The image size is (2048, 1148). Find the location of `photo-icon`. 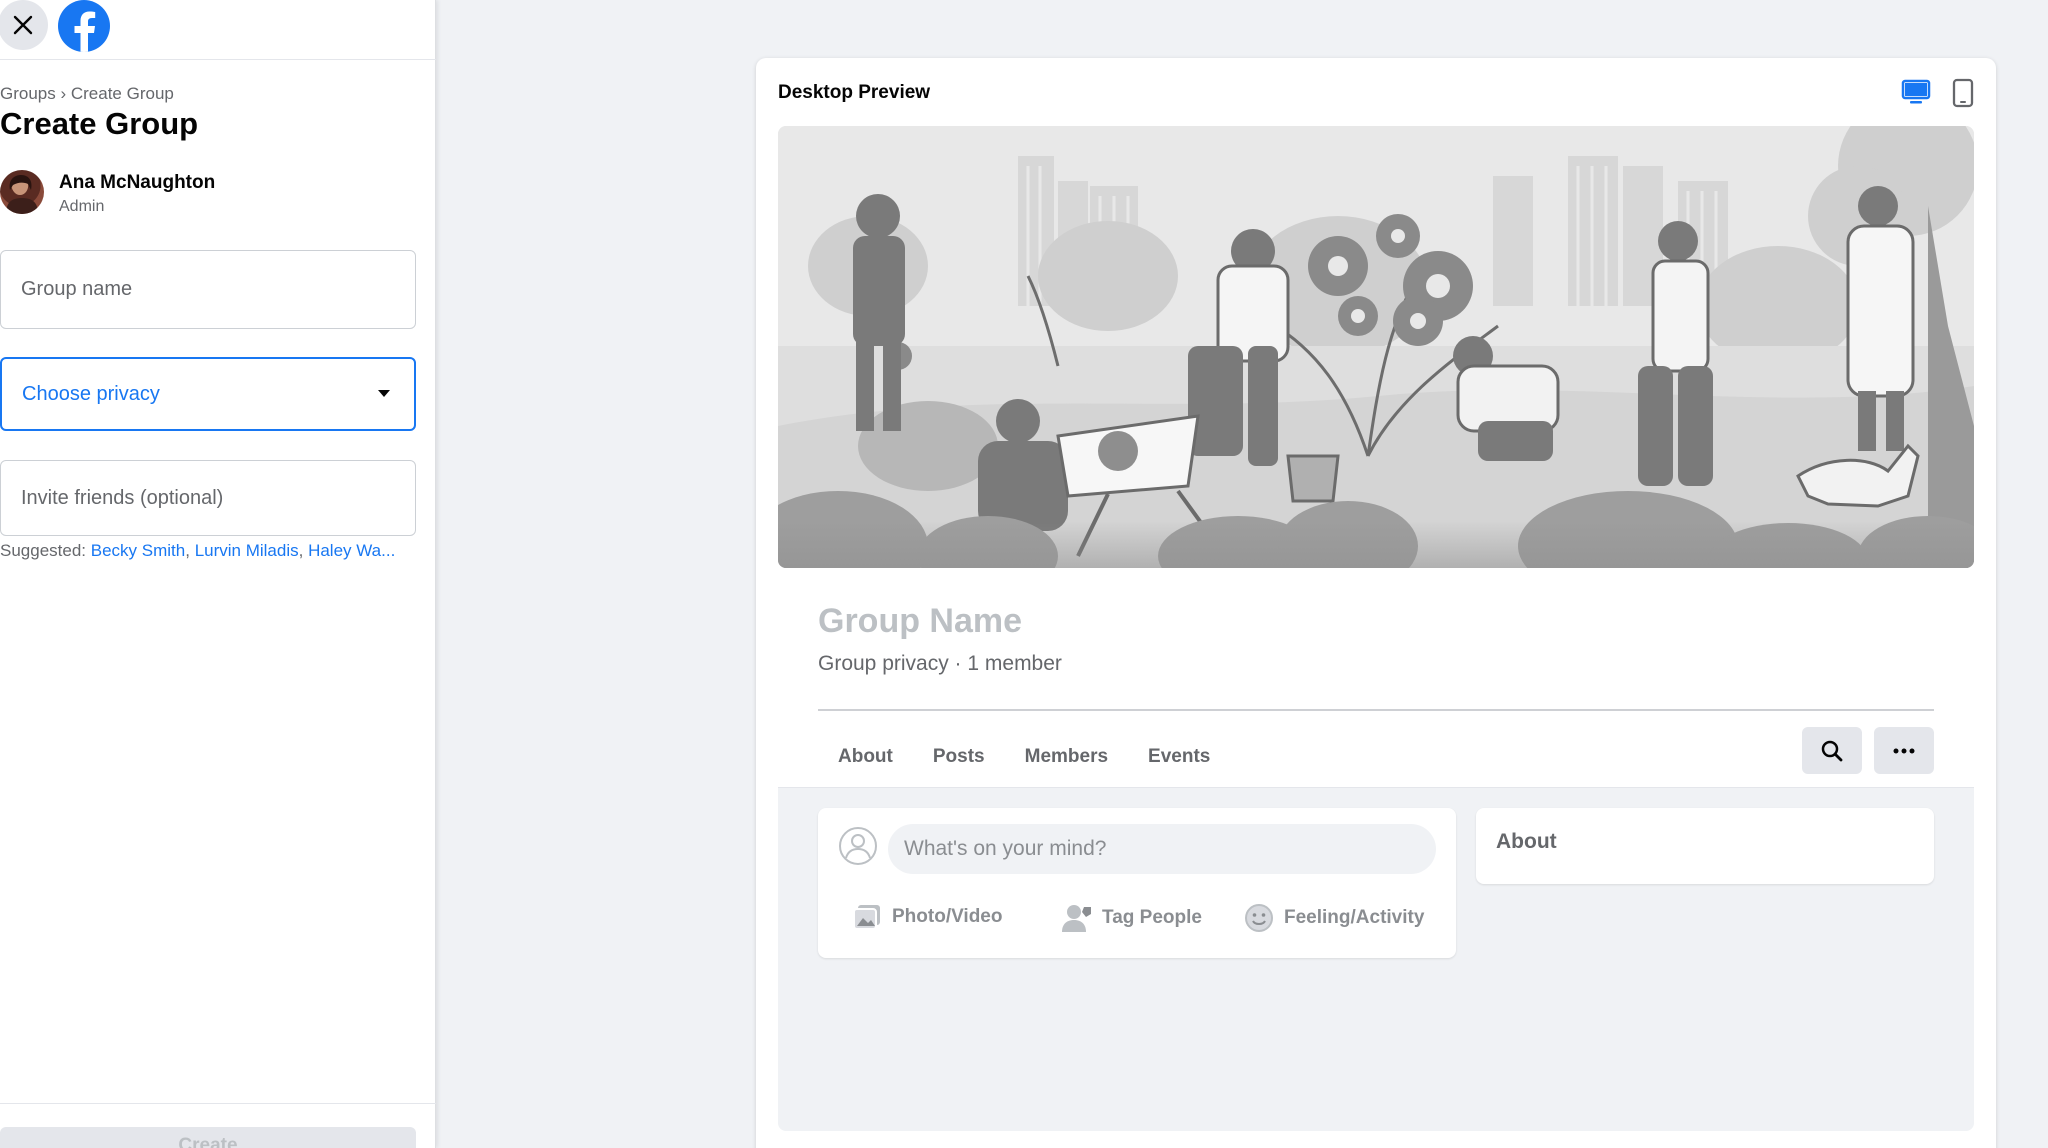

photo-icon is located at coordinates (866, 917).